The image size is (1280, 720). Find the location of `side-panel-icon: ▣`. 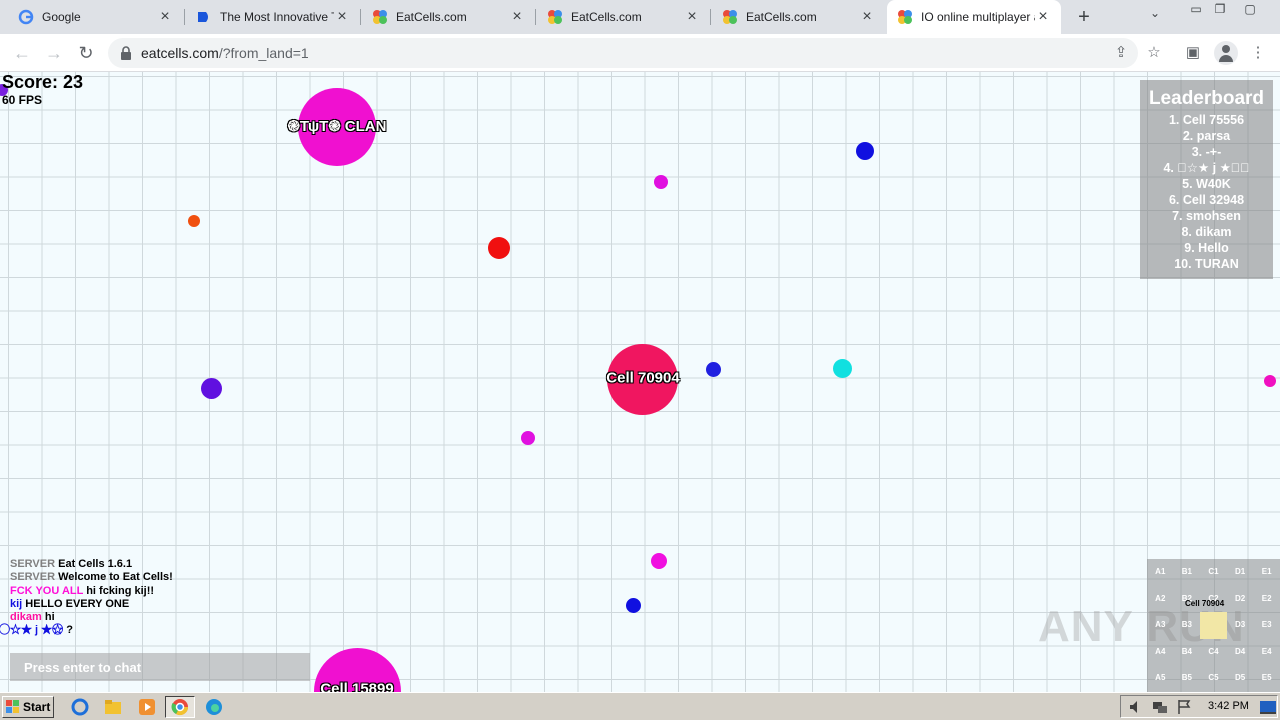

side-panel-icon: ▣ is located at coordinates (1193, 53).